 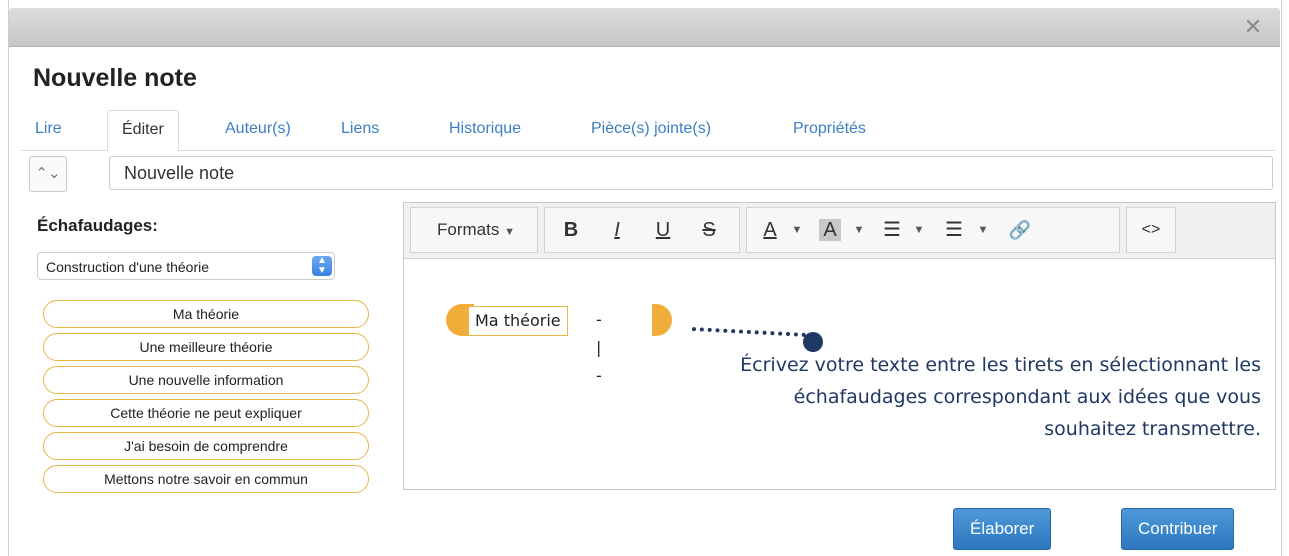 What do you see at coordinates (206, 413) in the screenshot?
I see `scaffold-button: Cette théorie ne peut expliquer` at bounding box center [206, 413].